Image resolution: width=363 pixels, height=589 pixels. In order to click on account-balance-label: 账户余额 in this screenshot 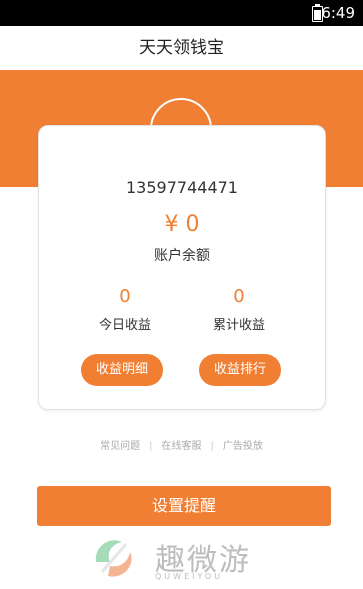, I will do `click(182, 256)`.